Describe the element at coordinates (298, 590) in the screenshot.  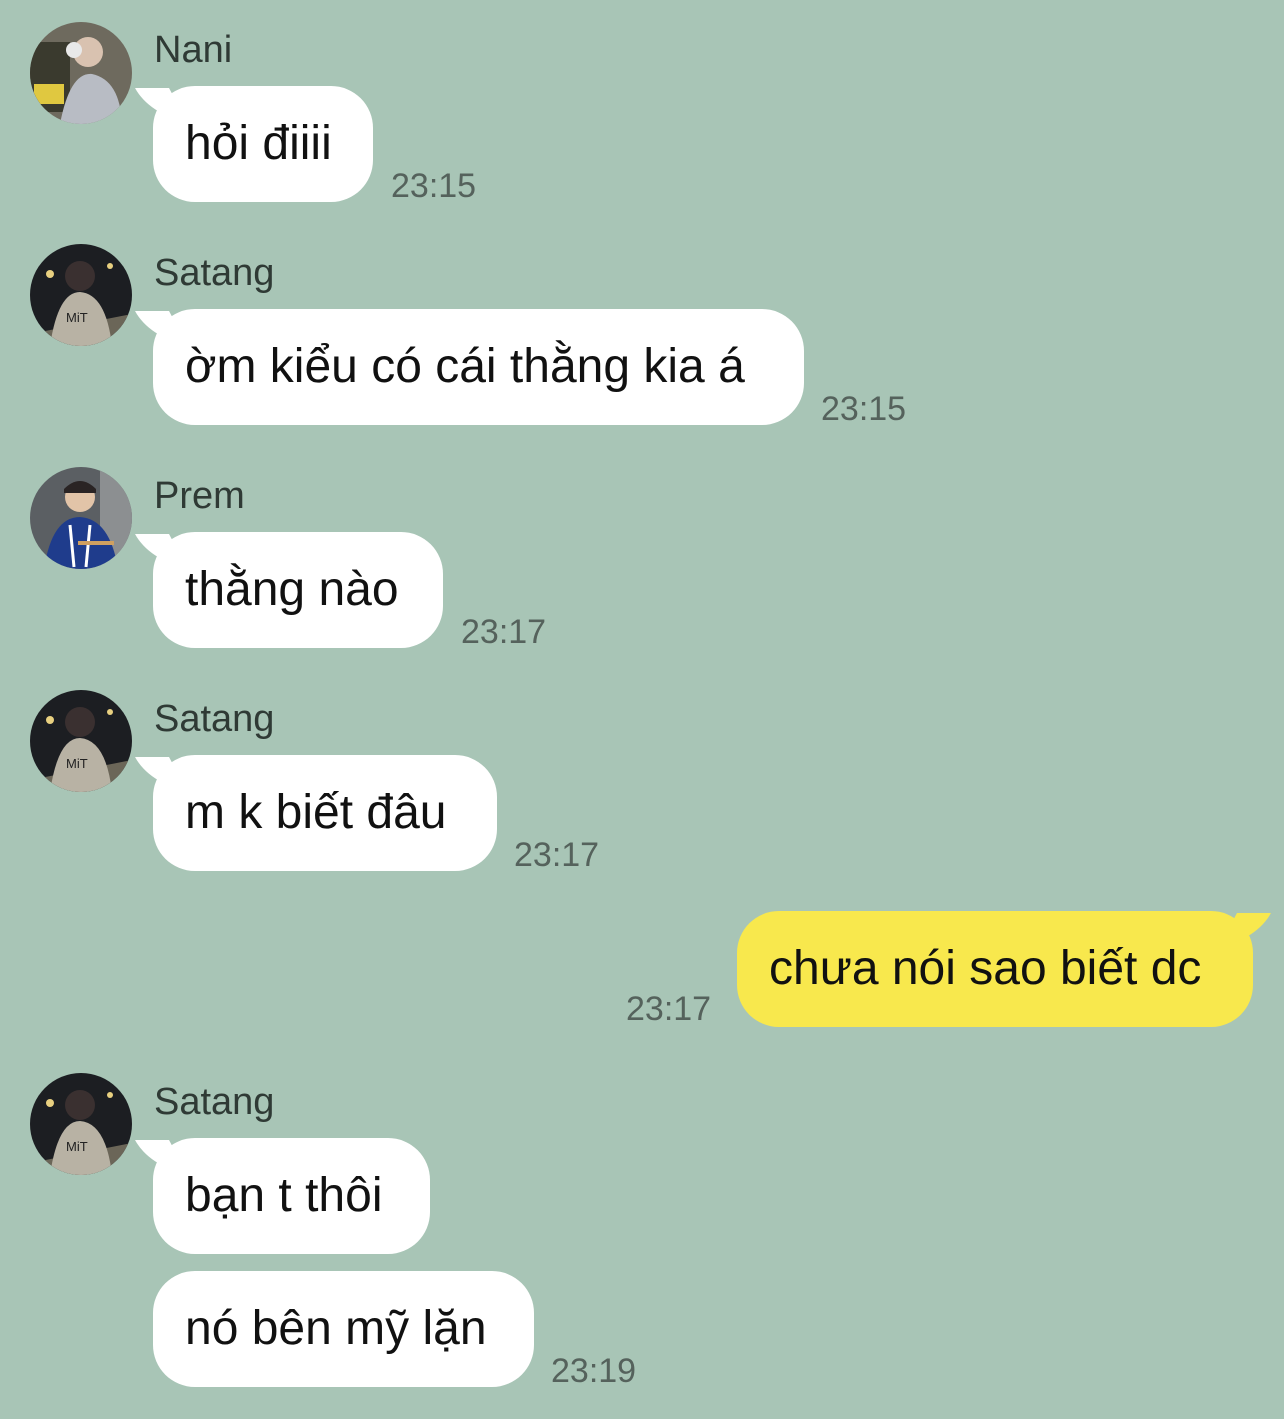
I see `message-bubble: thằng nào` at that location.